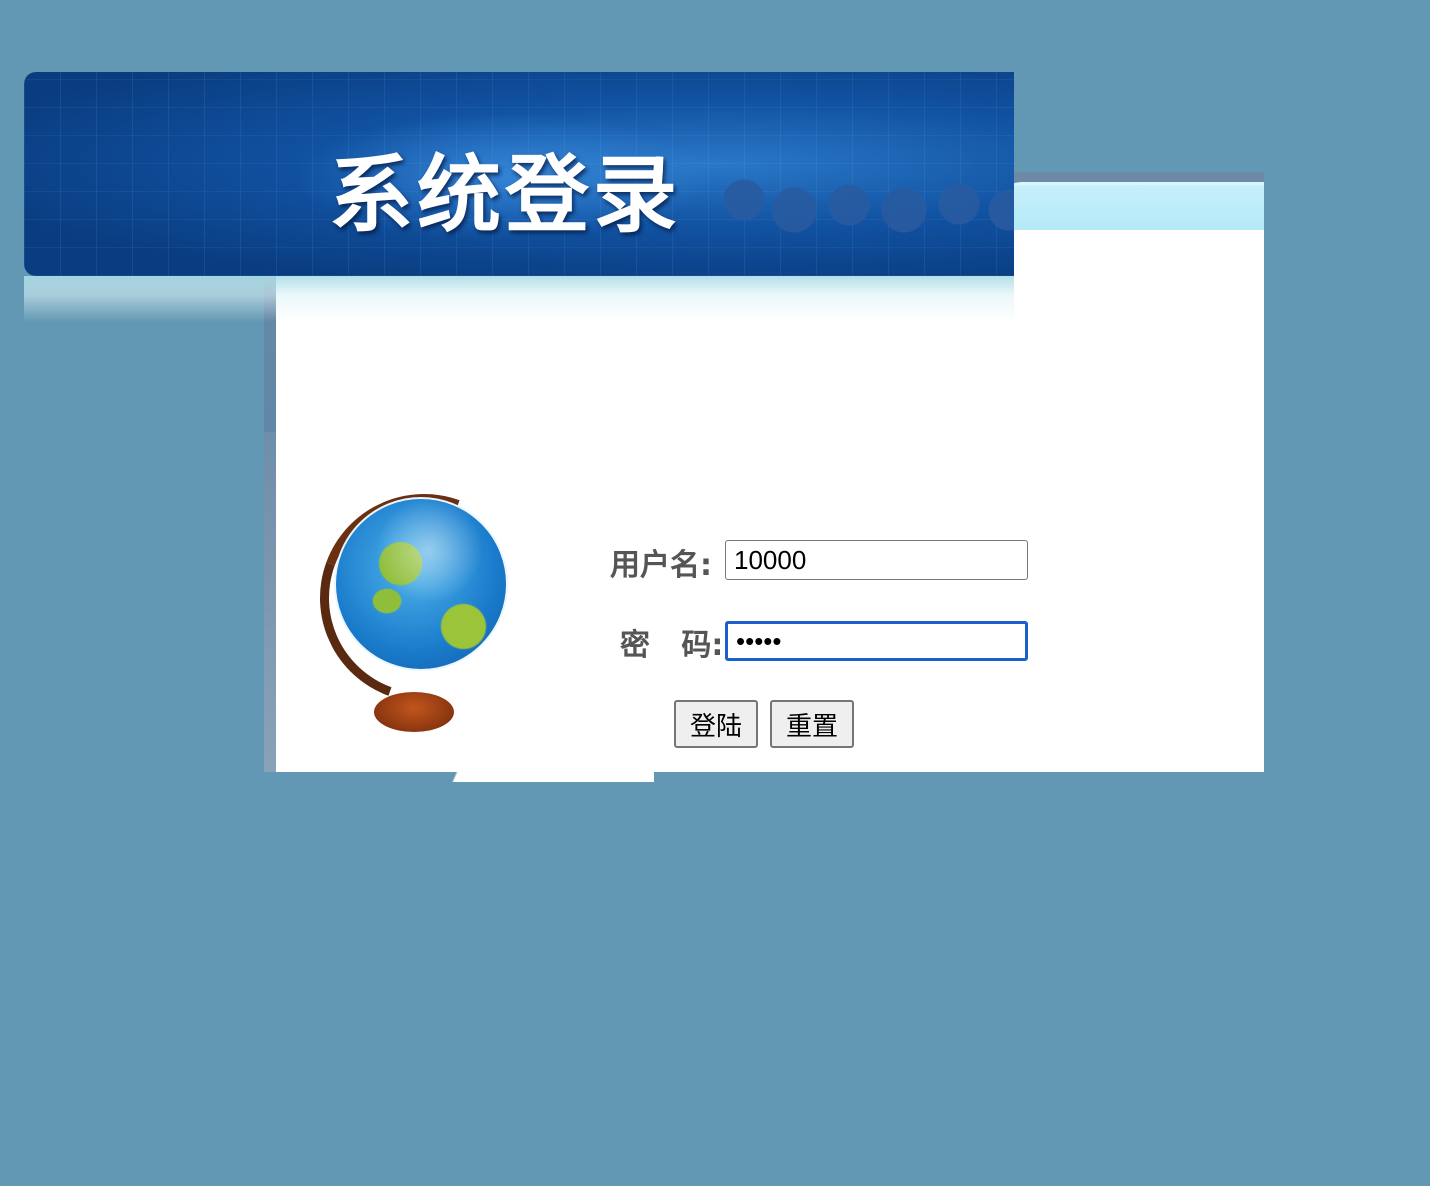  Describe the element at coordinates (812, 724) in the screenshot. I see `reset-button: 重置` at that location.